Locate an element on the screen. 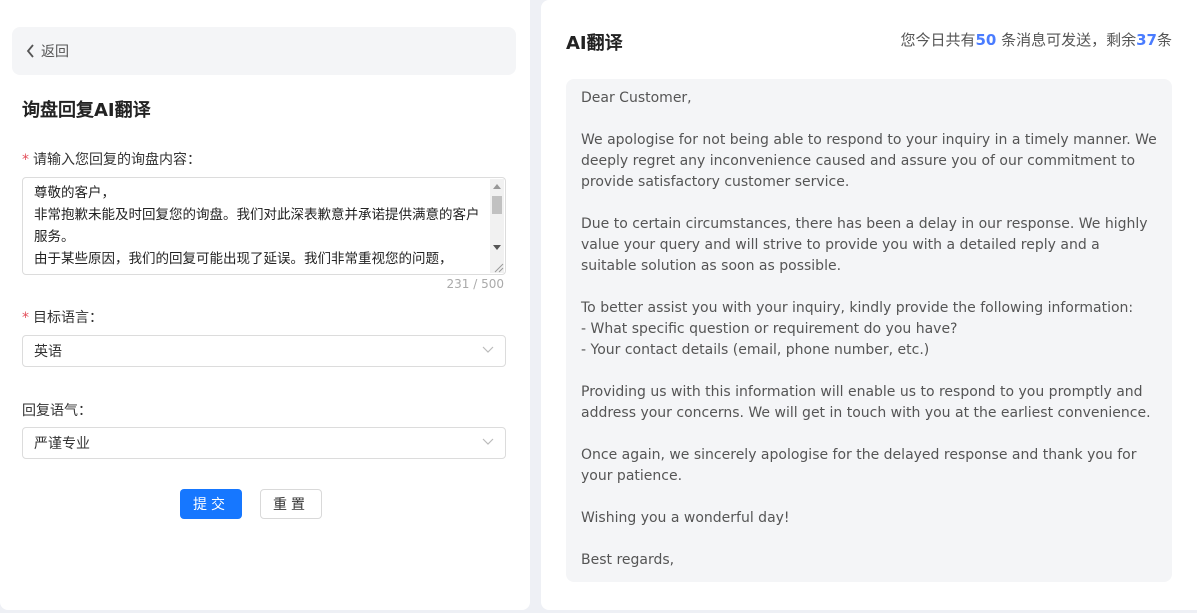  page-title: 询盘回复AI翻译 is located at coordinates (86, 110).